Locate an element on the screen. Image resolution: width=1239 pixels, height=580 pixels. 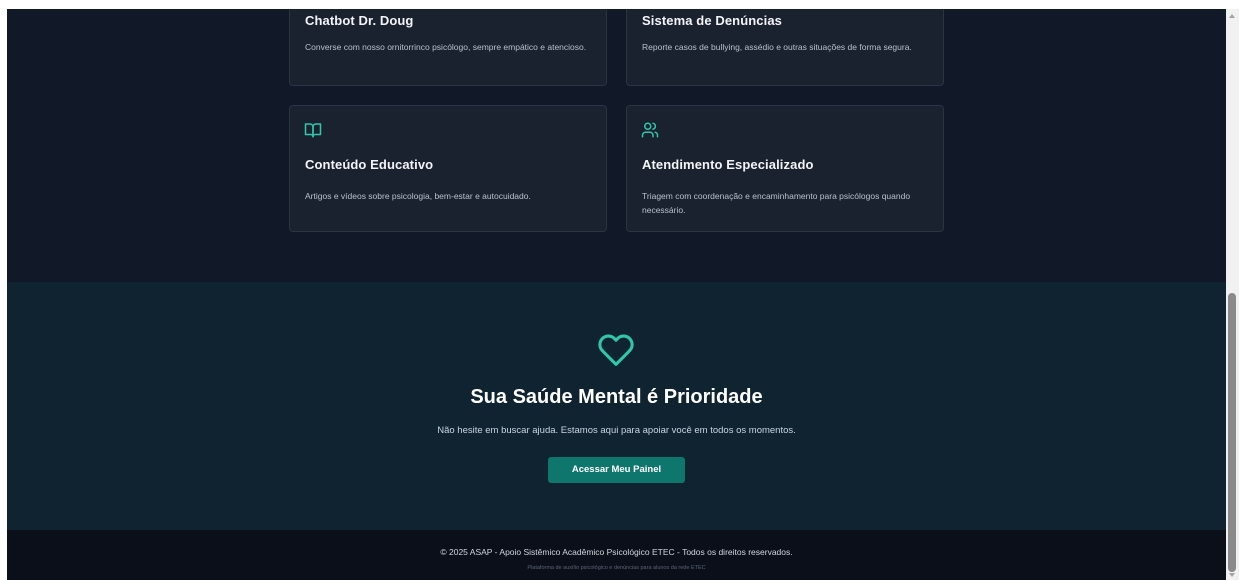
scroll-up-arrow-icon is located at coordinates (1232, 16).